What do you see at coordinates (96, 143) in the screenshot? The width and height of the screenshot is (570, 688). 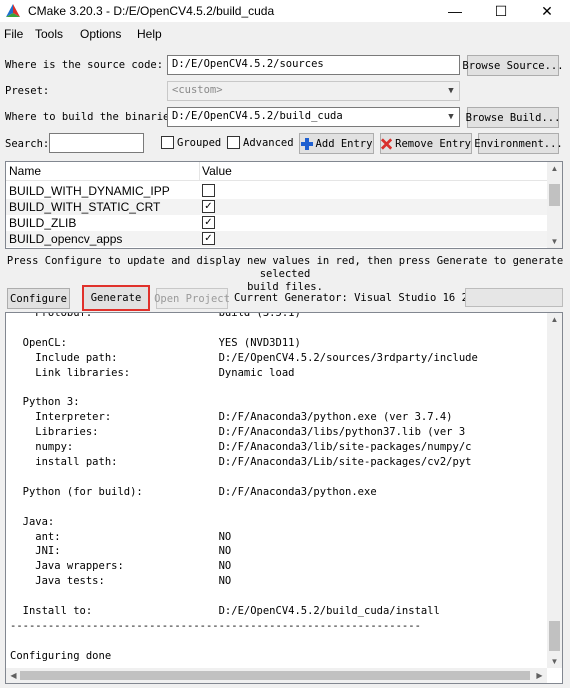 I see `search-input` at bounding box center [96, 143].